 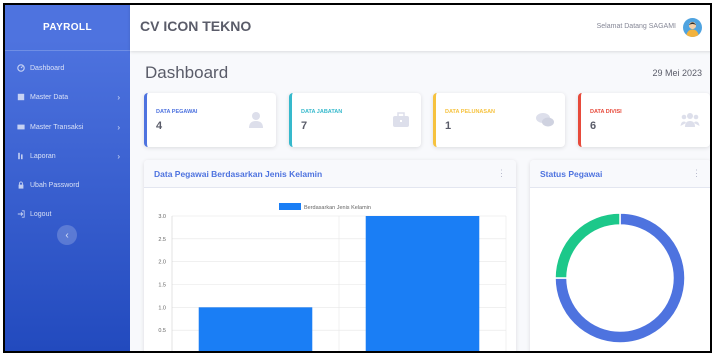 What do you see at coordinates (162, 331) in the screenshot?
I see `y-tick-label: 0.5` at bounding box center [162, 331].